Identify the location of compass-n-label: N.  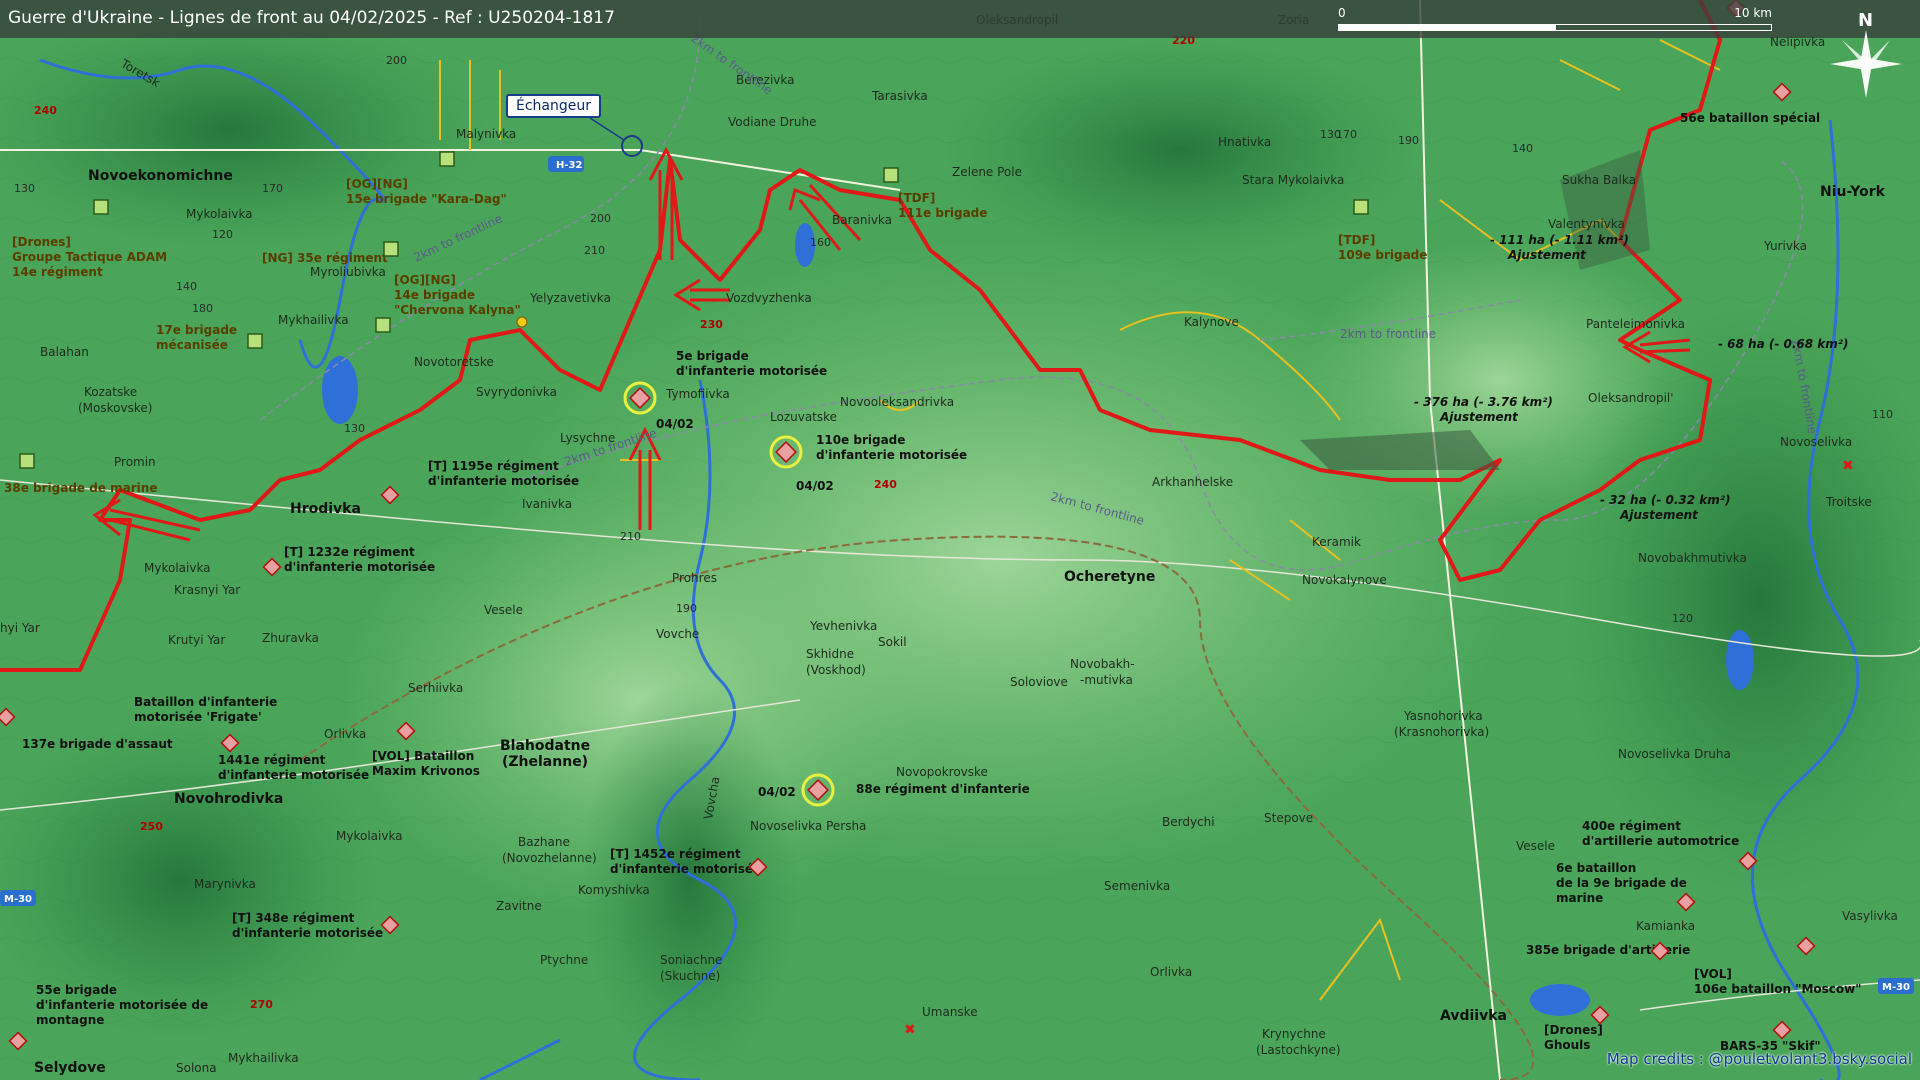
(1865, 20).